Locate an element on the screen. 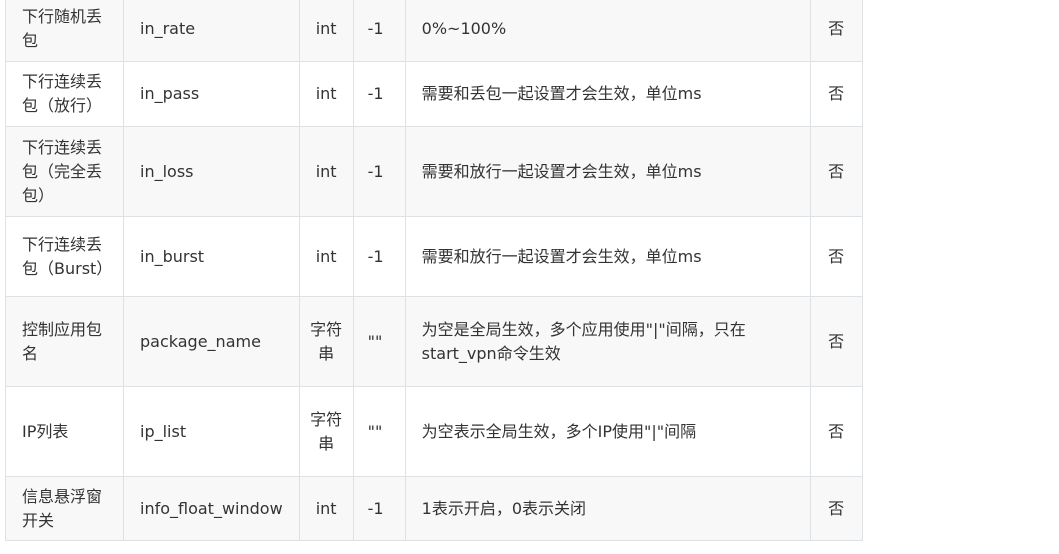  table-row: 下行随机丢包 in_rate int -1 0%~100% 否 is located at coordinates (434, 31).